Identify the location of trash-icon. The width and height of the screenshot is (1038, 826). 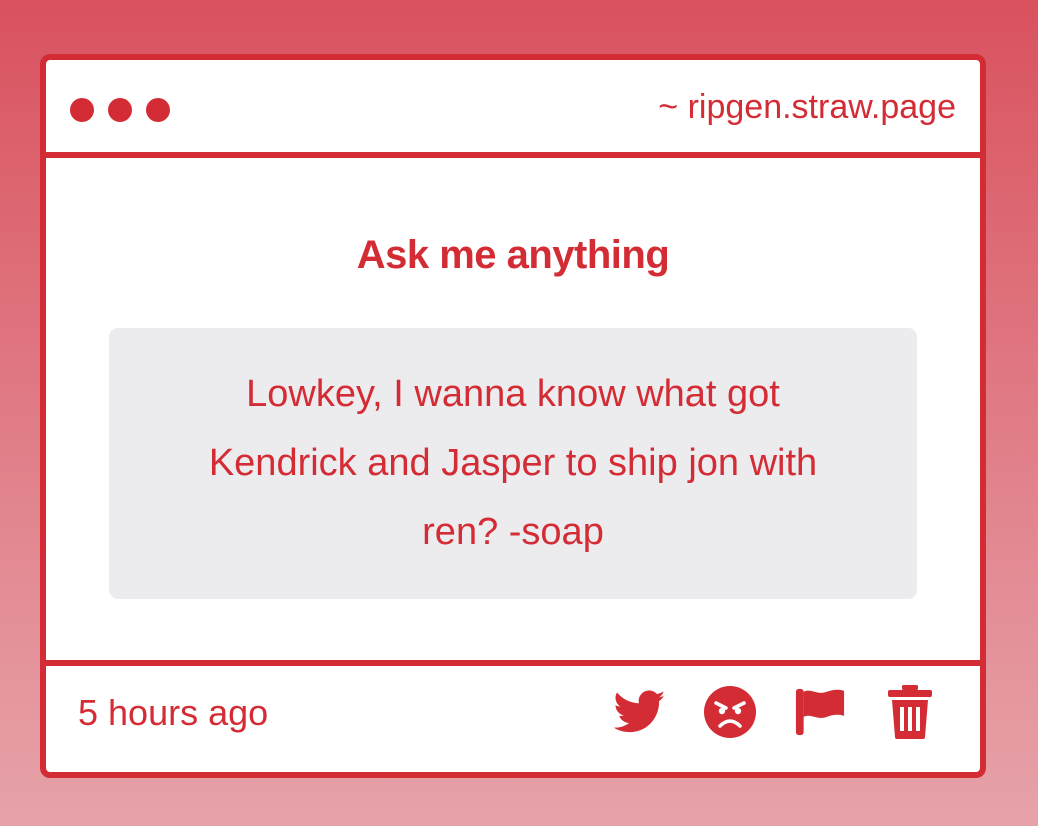
(910, 712).